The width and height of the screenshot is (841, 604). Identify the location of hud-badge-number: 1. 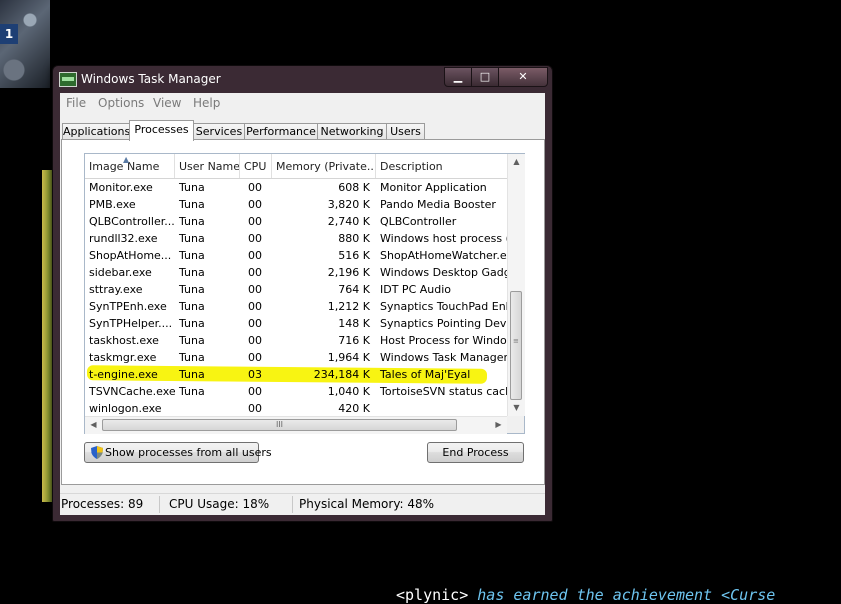
(9, 34).